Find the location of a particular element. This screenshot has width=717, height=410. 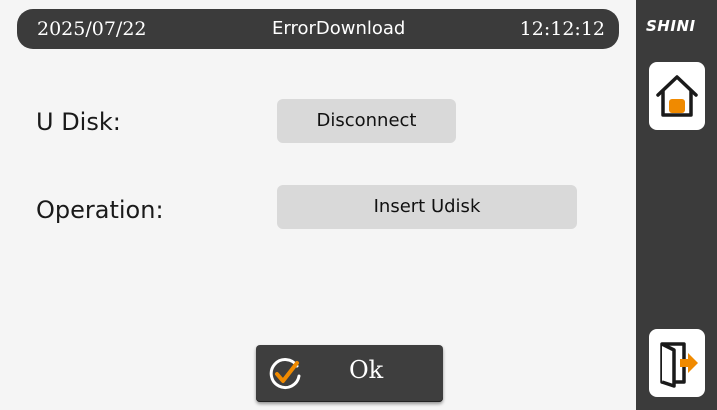

check-circle-icon is located at coordinates (285, 374).